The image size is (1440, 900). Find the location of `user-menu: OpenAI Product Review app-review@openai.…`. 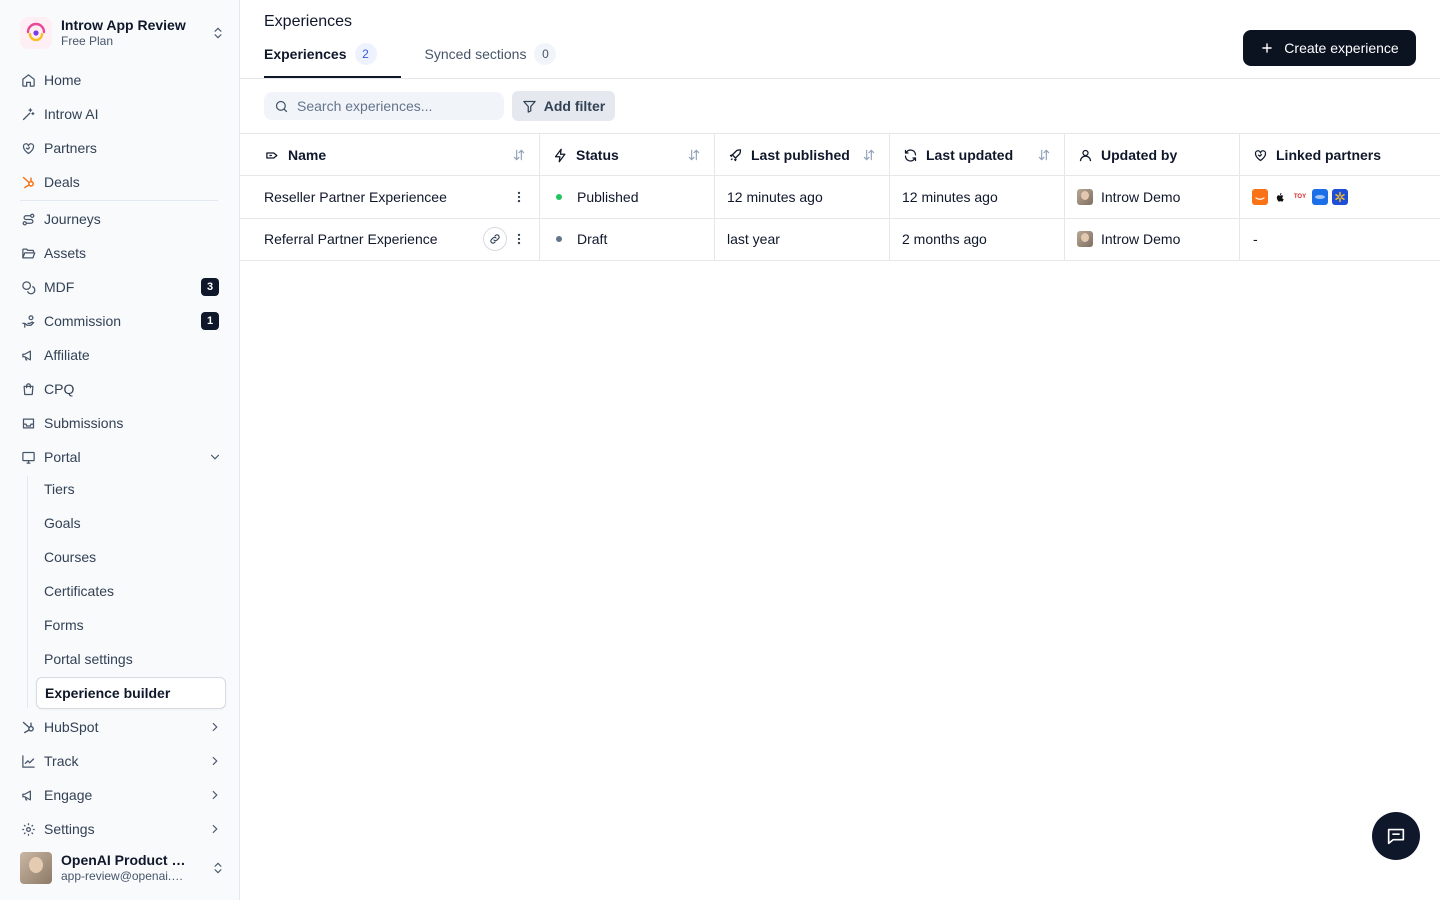

user-menu: OpenAI Product Review app-review@openai.… is located at coordinates (123, 868).